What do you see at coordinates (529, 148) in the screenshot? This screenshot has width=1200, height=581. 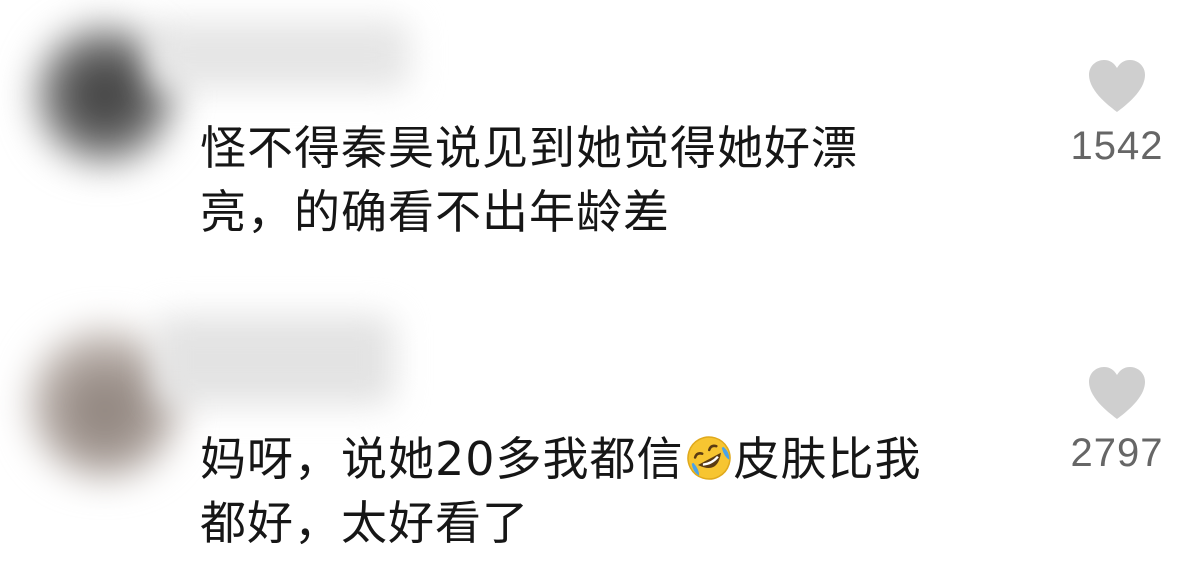 I see `comment-text-line: 怪不得秦昊说见到她觉得她好漂` at bounding box center [529, 148].